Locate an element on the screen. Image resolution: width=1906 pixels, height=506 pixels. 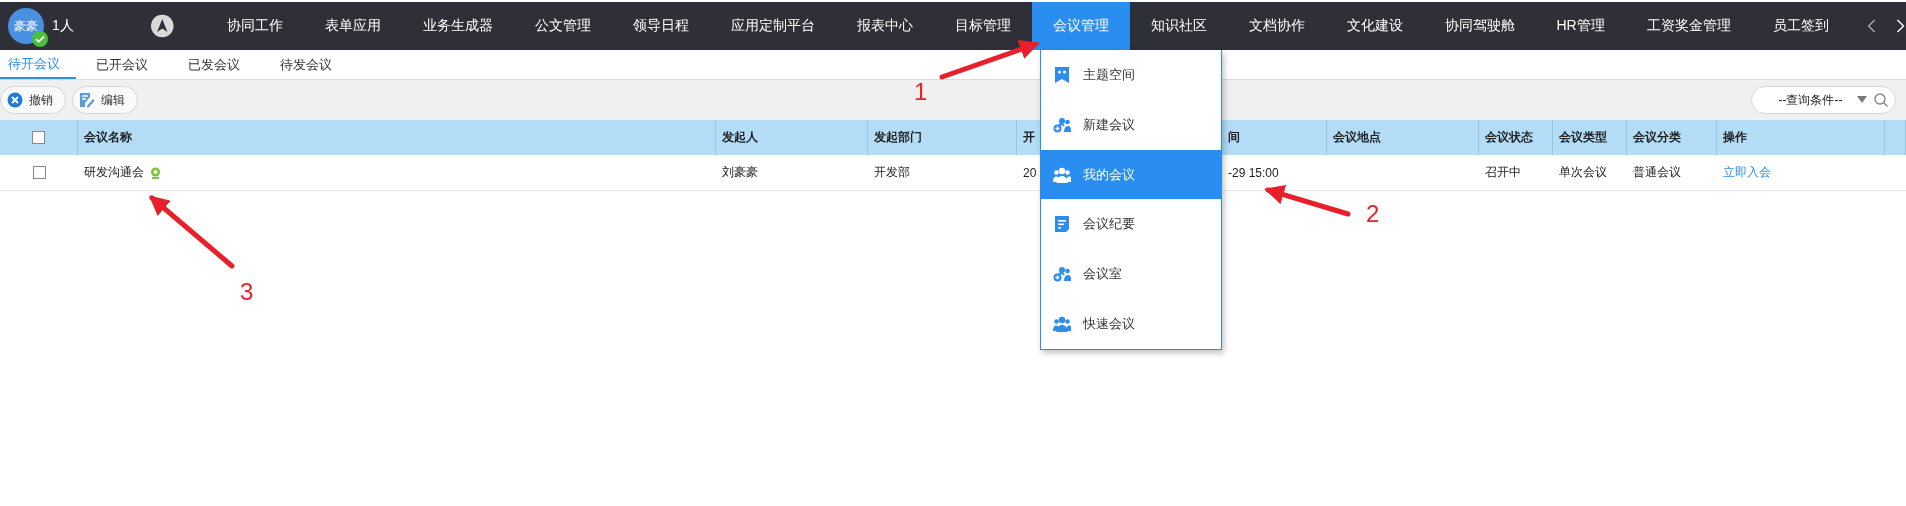
nav-item: 表单应用 is located at coordinates (352, 26).